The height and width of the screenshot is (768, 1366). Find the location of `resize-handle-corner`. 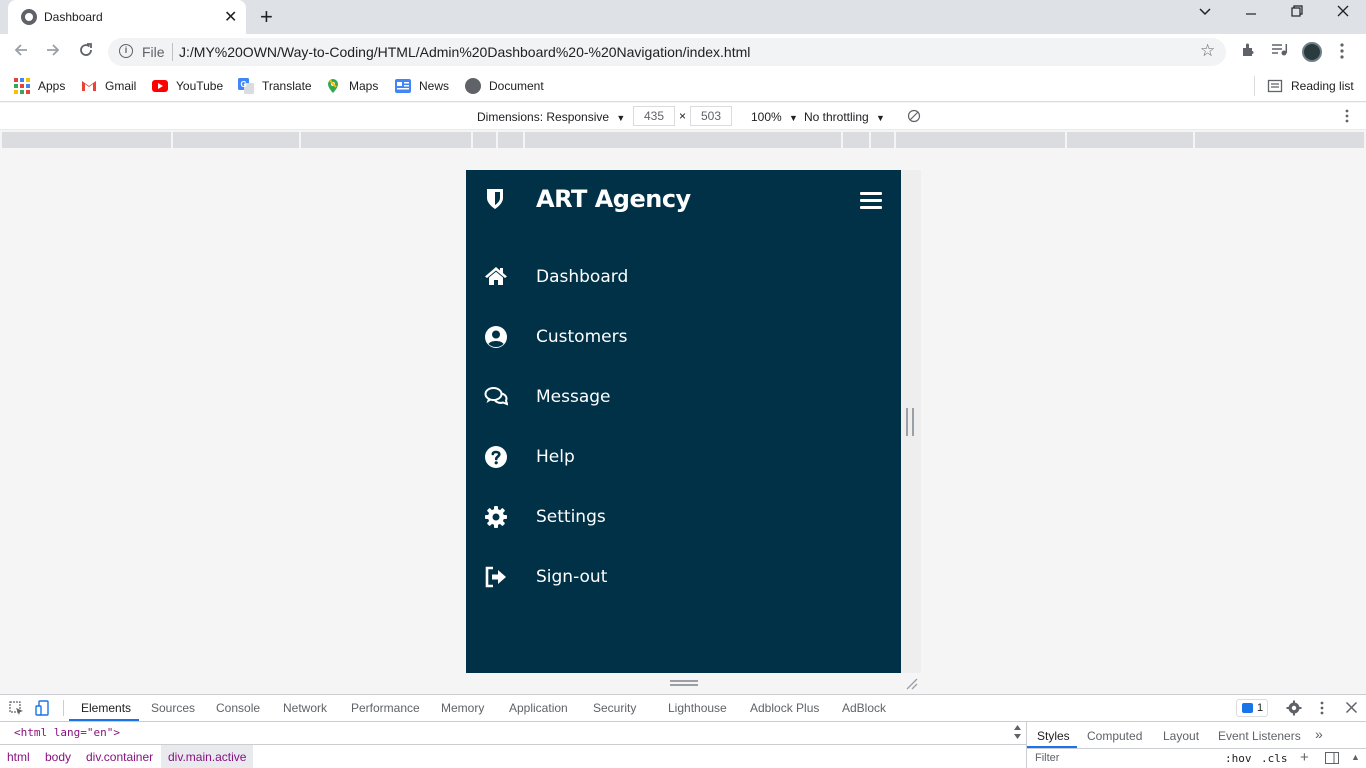

resize-handle-corner is located at coordinates (911, 683).